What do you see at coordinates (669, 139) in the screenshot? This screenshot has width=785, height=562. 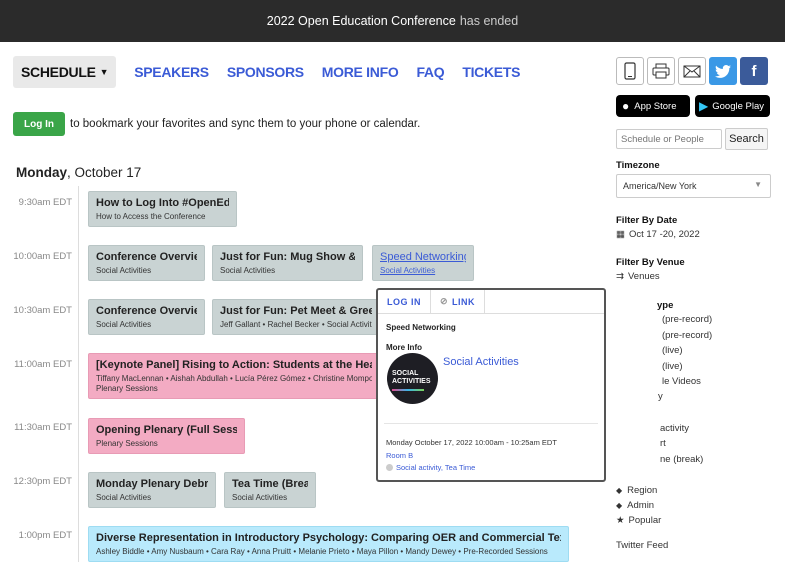 I see `search-input` at bounding box center [669, 139].